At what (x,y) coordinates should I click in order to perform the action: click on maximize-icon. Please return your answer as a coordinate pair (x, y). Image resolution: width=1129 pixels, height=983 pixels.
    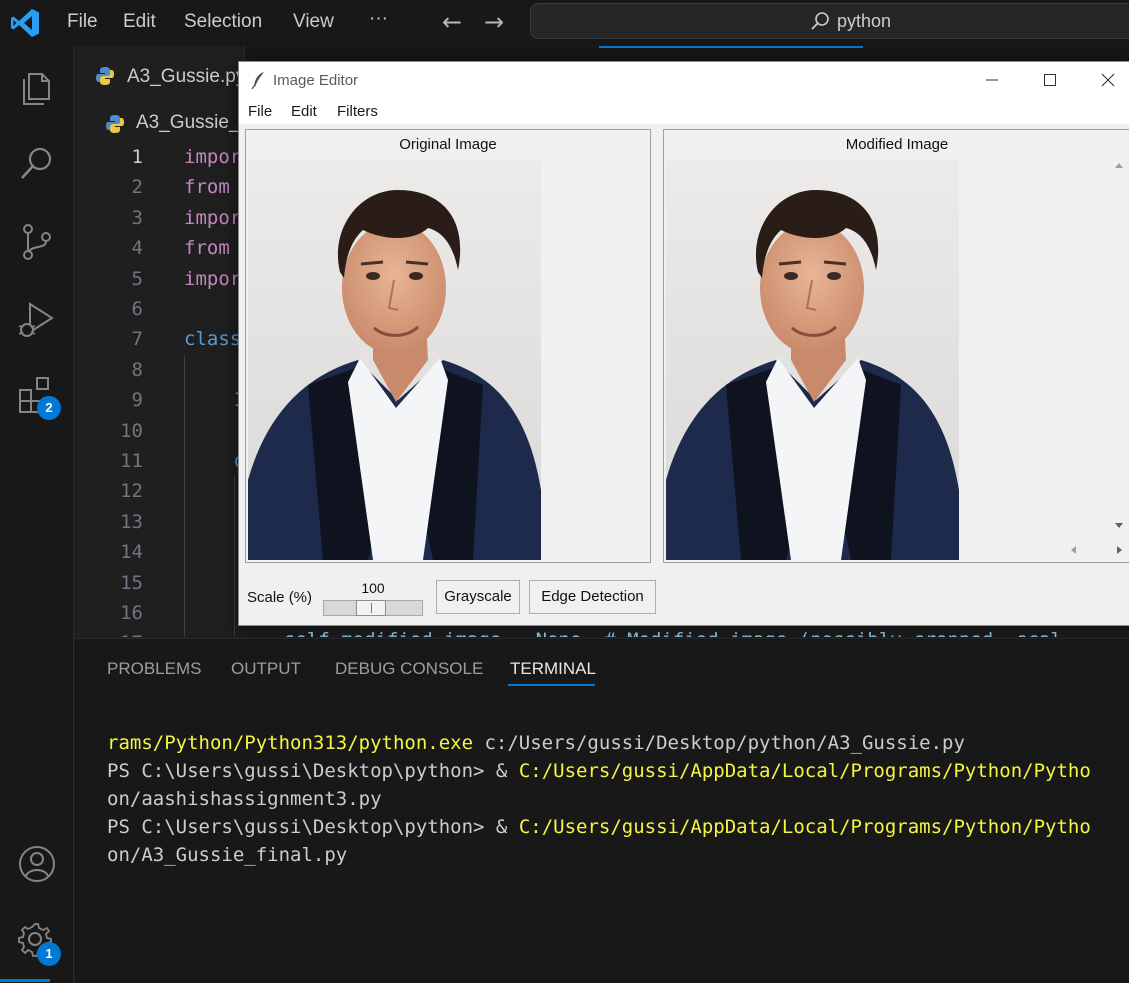
    Looking at the image, I should click on (1050, 80).